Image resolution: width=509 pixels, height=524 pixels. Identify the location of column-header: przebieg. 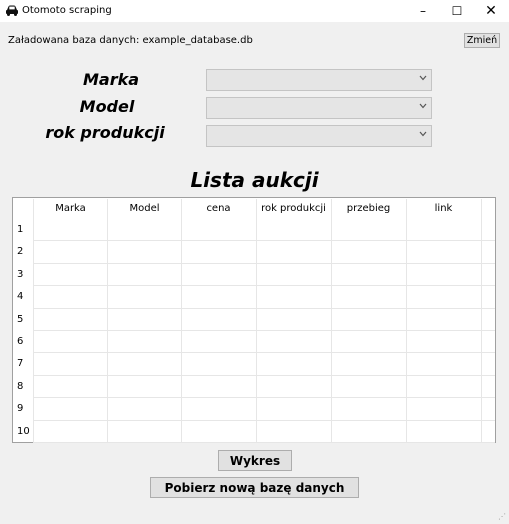
(368, 208).